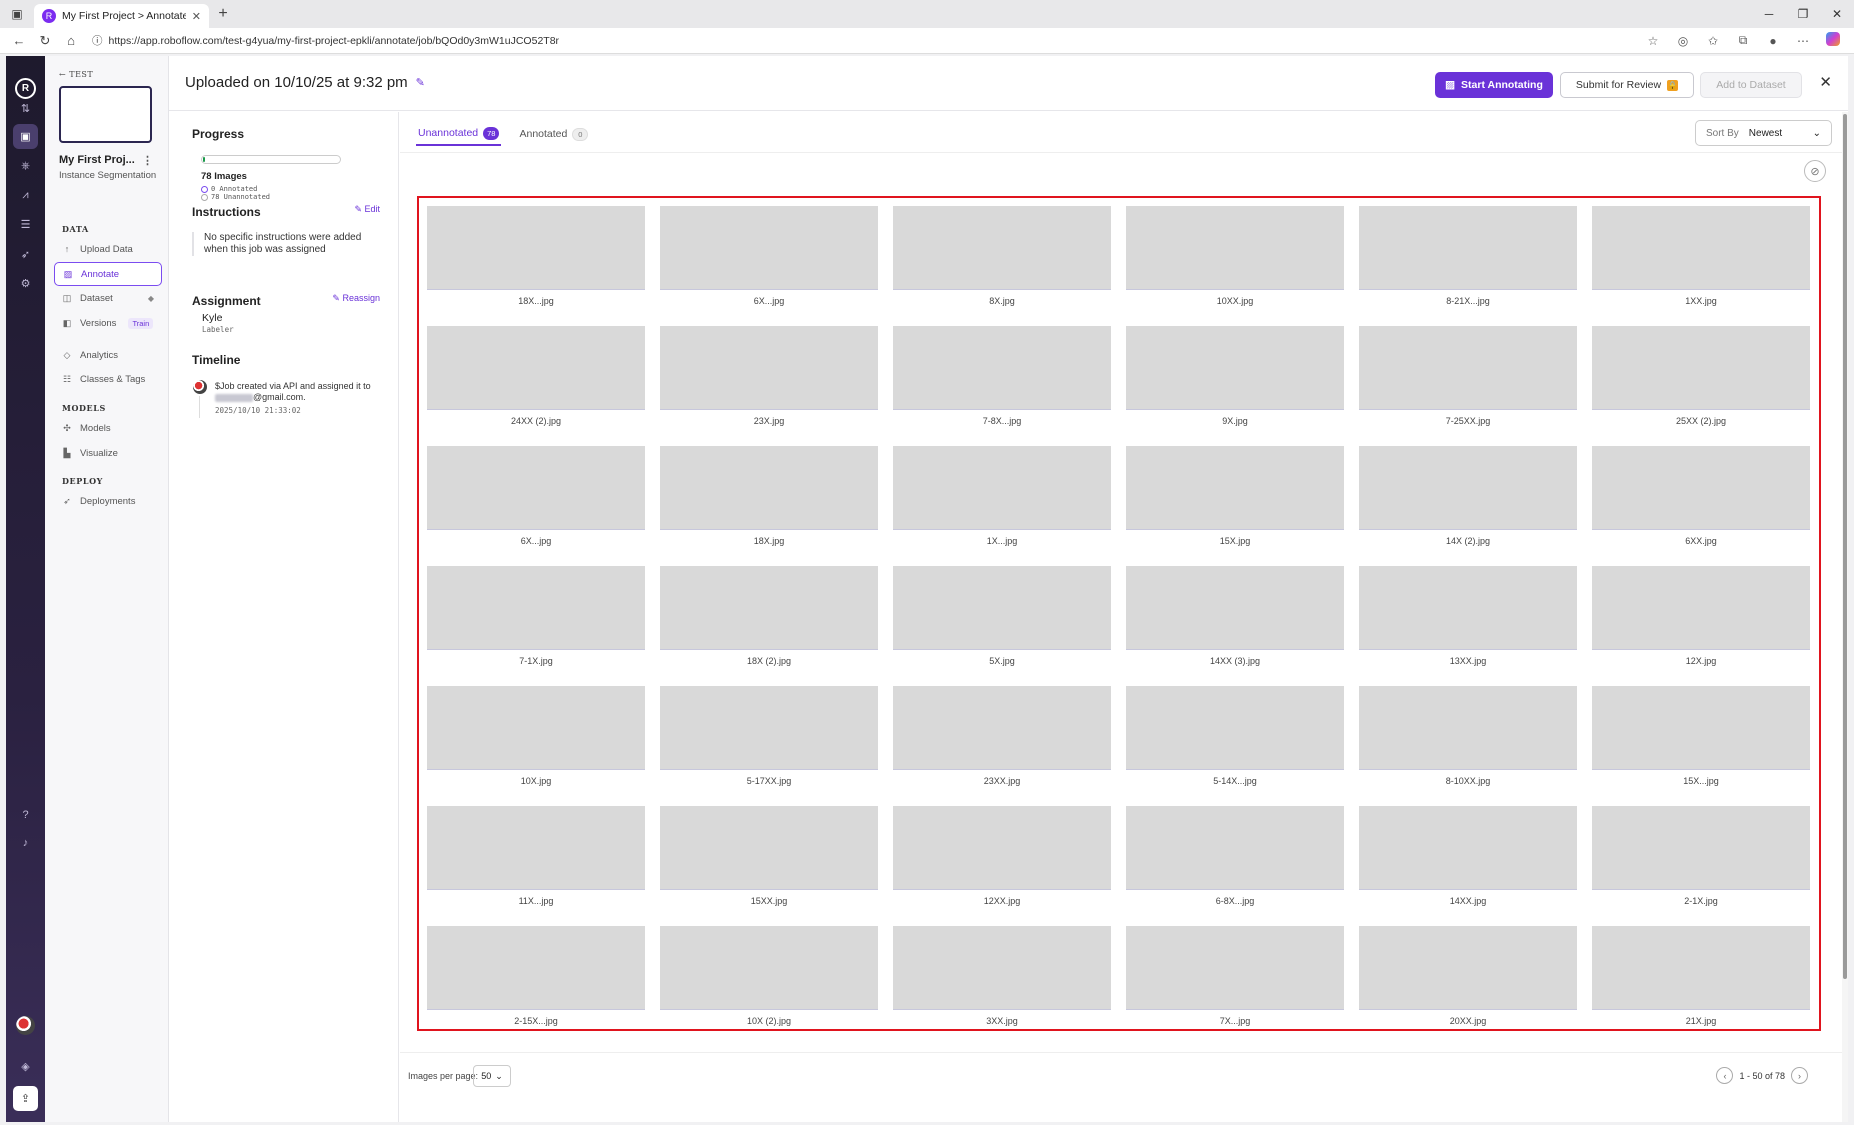 Image resolution: width=1854 pixels, height=1125 pixels. Describe the element at coordinates (25, 224) in the screenshot. I see `database-icon: ☰` at that location.